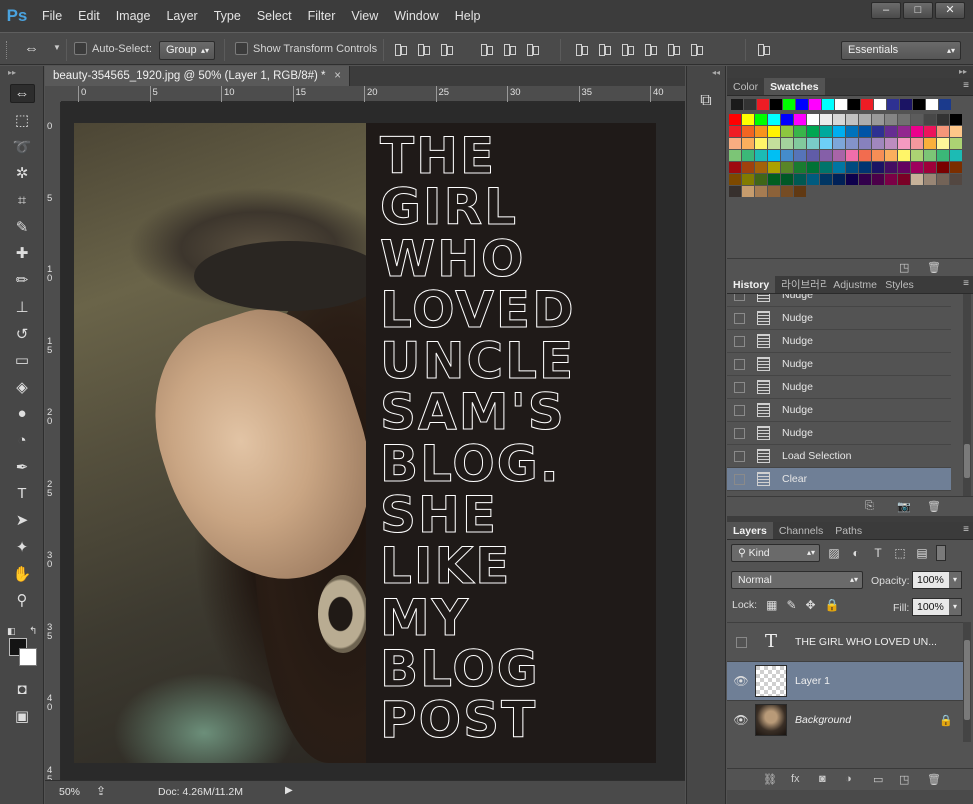  Describe the element at coordinates (839, 479) in the screenshot. I see `history-state: Clear` at that location.